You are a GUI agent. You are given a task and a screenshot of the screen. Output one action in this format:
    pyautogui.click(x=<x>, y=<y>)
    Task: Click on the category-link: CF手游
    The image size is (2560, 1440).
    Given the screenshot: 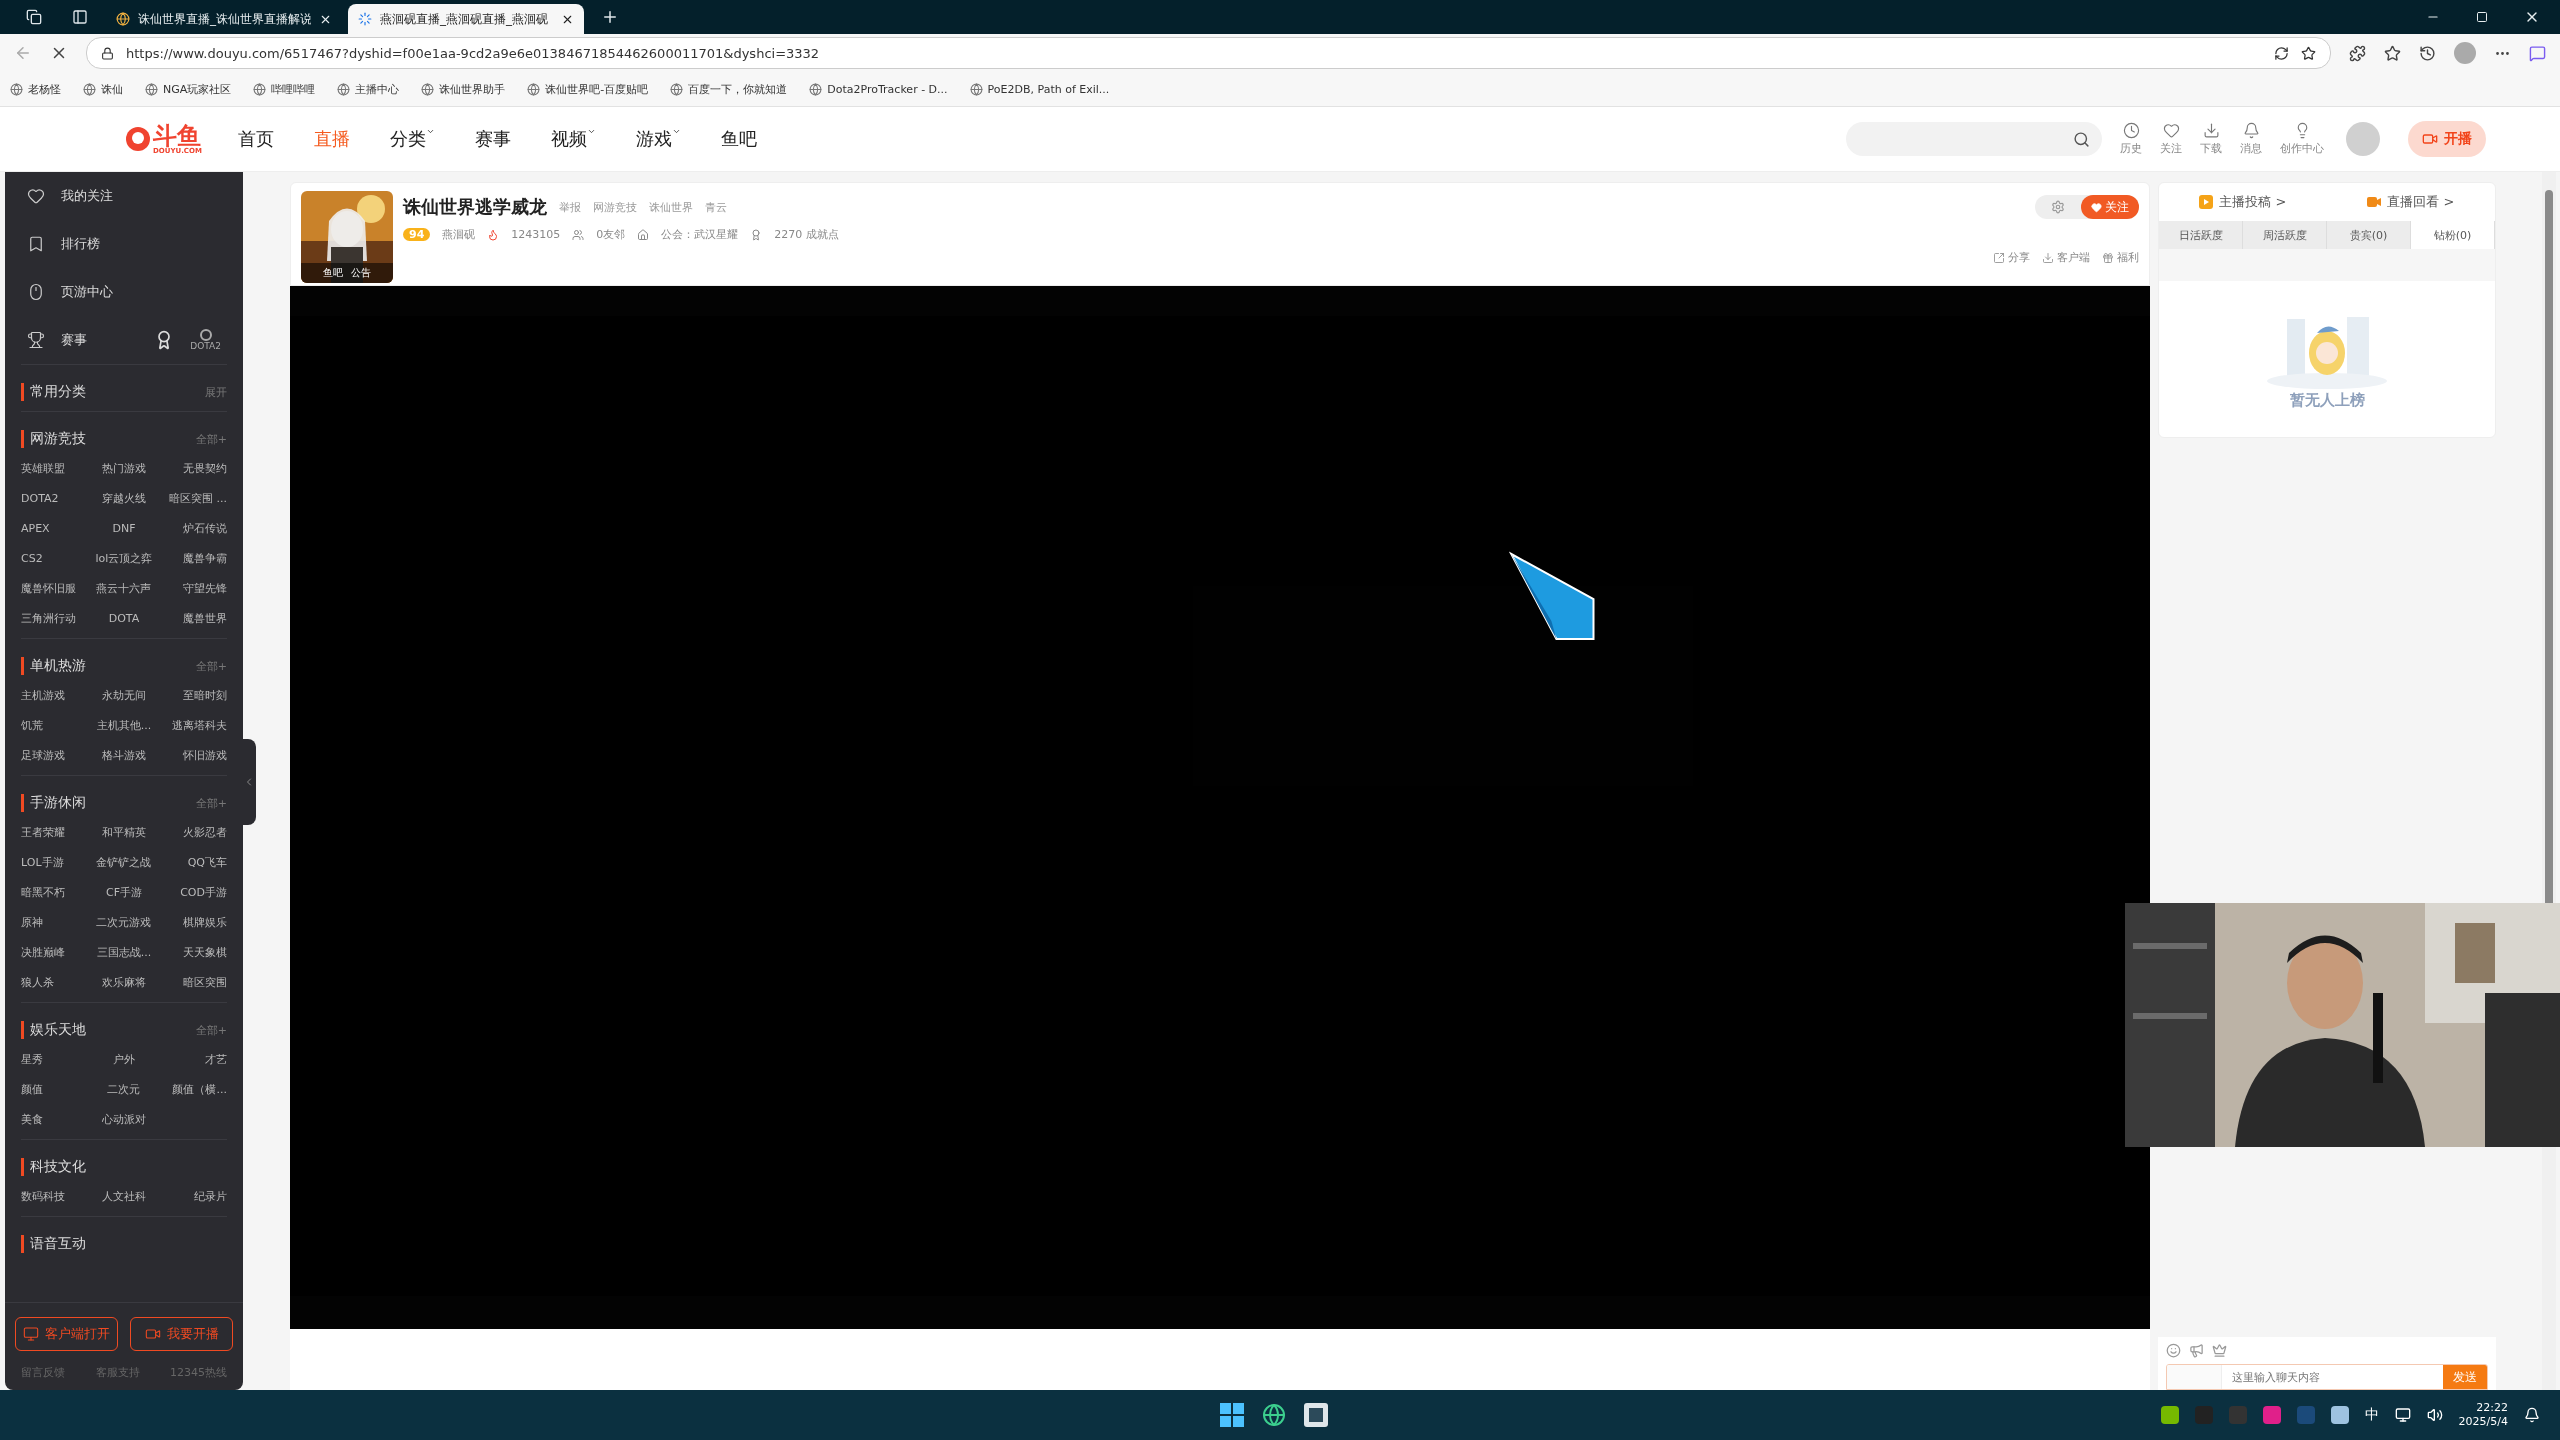 What is the action you would take?
    pyautogui.click(x=124, y=893)
    